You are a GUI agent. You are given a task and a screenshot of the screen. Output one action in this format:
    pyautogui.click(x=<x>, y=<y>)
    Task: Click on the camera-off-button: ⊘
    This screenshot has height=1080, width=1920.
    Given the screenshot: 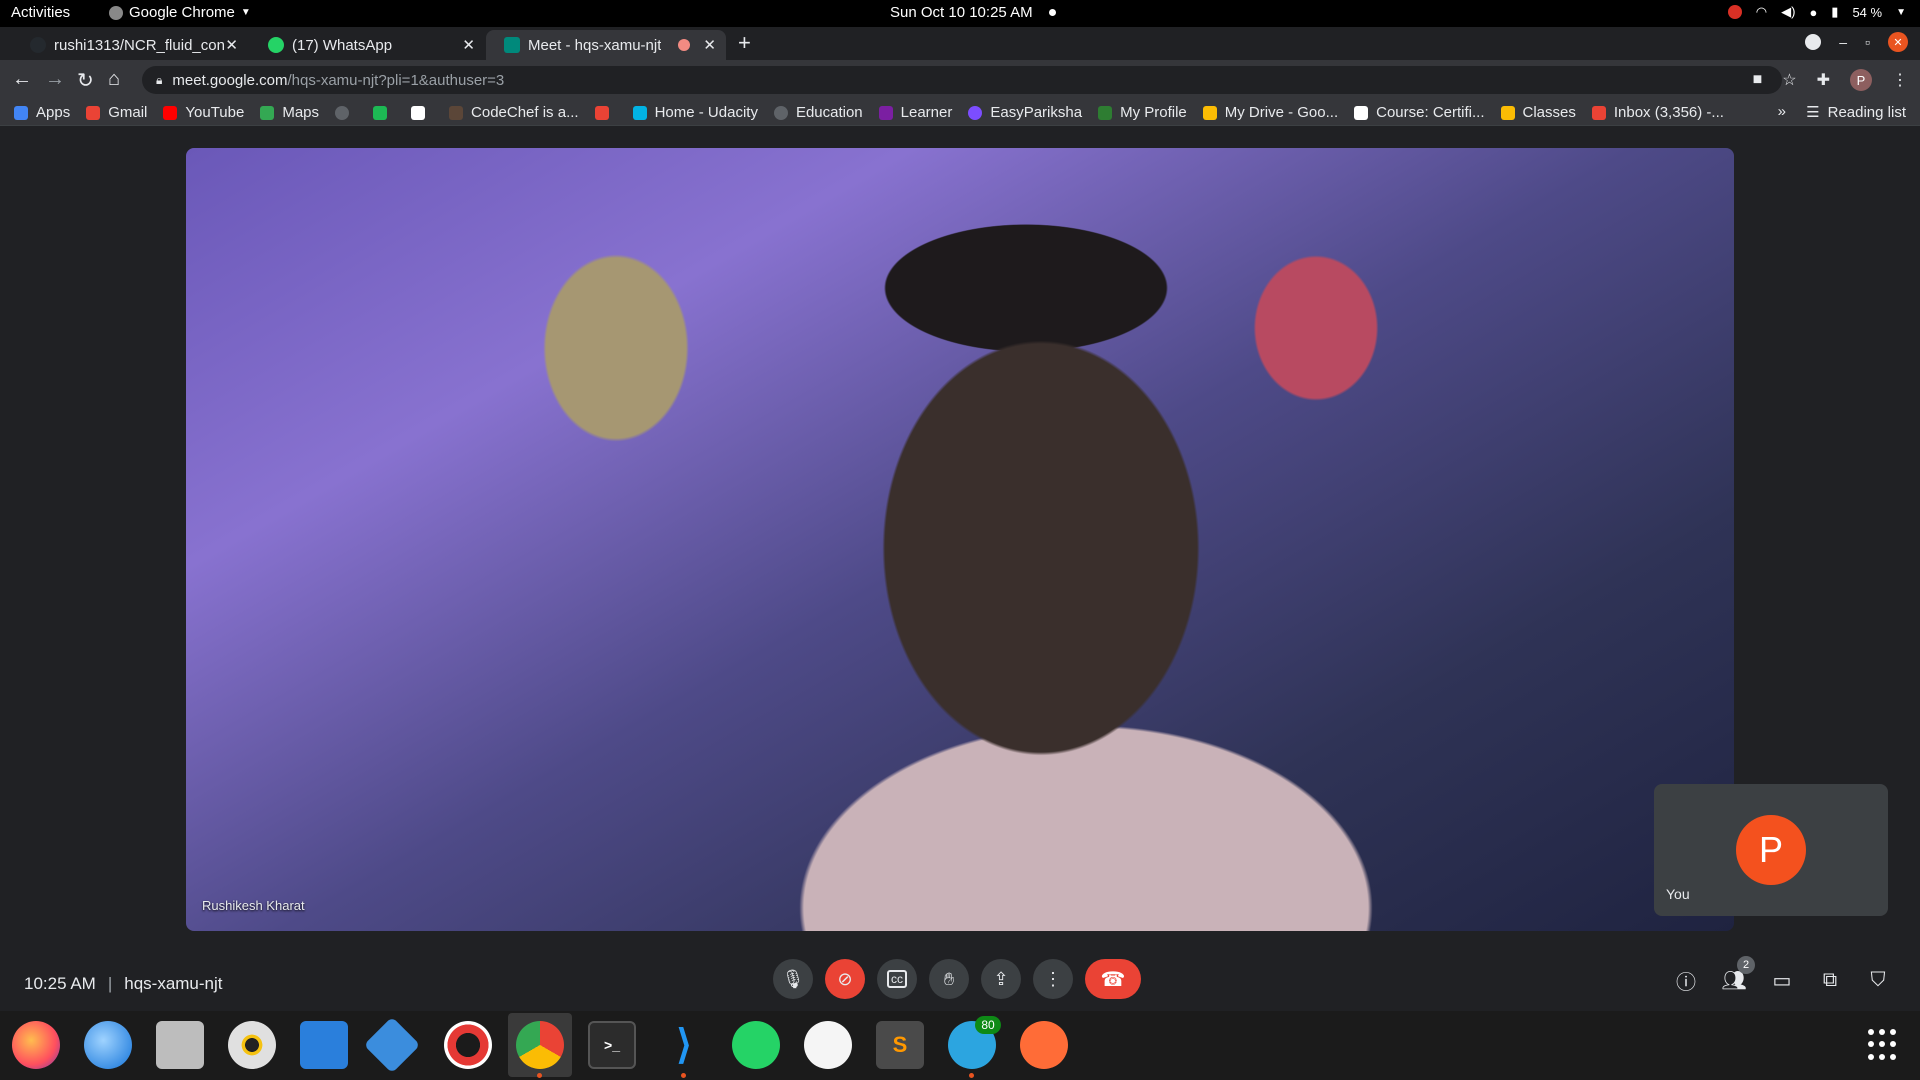 What is the action you would take?
    pyautogui.click(x=845, y=979)
    